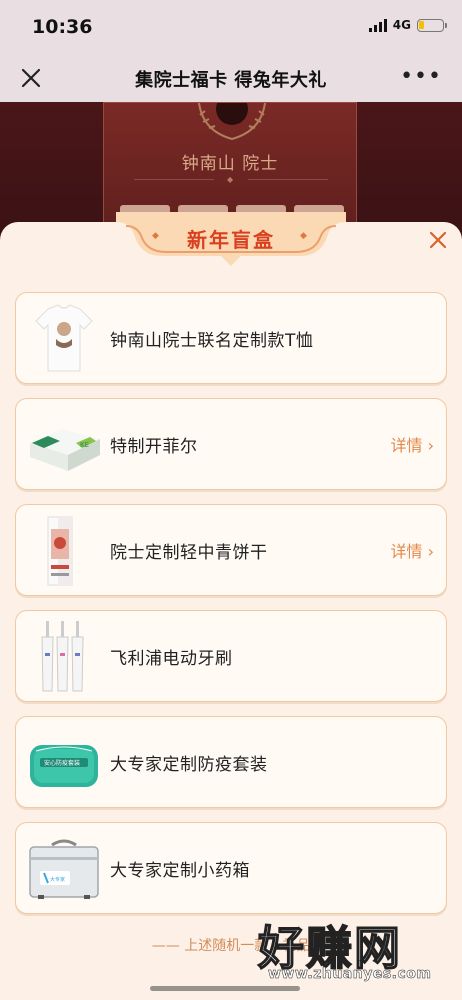  What do you see at coordinates (230, 164) in the screenshot?
I see `academician-name: 钟南山 院士` at bounding box center [230, 164].